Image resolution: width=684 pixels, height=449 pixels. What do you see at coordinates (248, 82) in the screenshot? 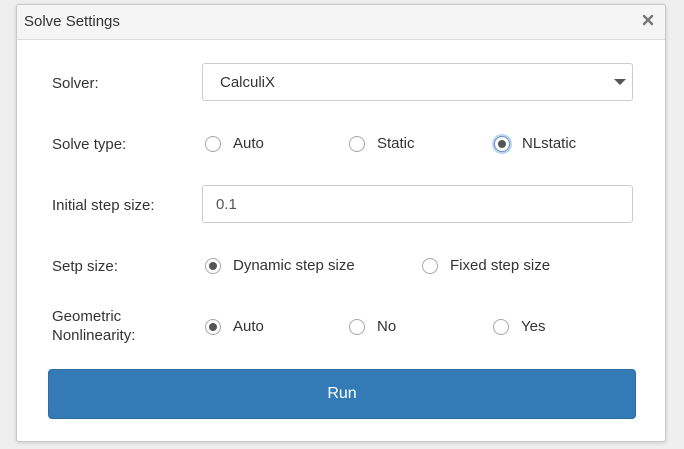
I see `solver-selected-value: CalculiX` at bounding box center [248, 82].